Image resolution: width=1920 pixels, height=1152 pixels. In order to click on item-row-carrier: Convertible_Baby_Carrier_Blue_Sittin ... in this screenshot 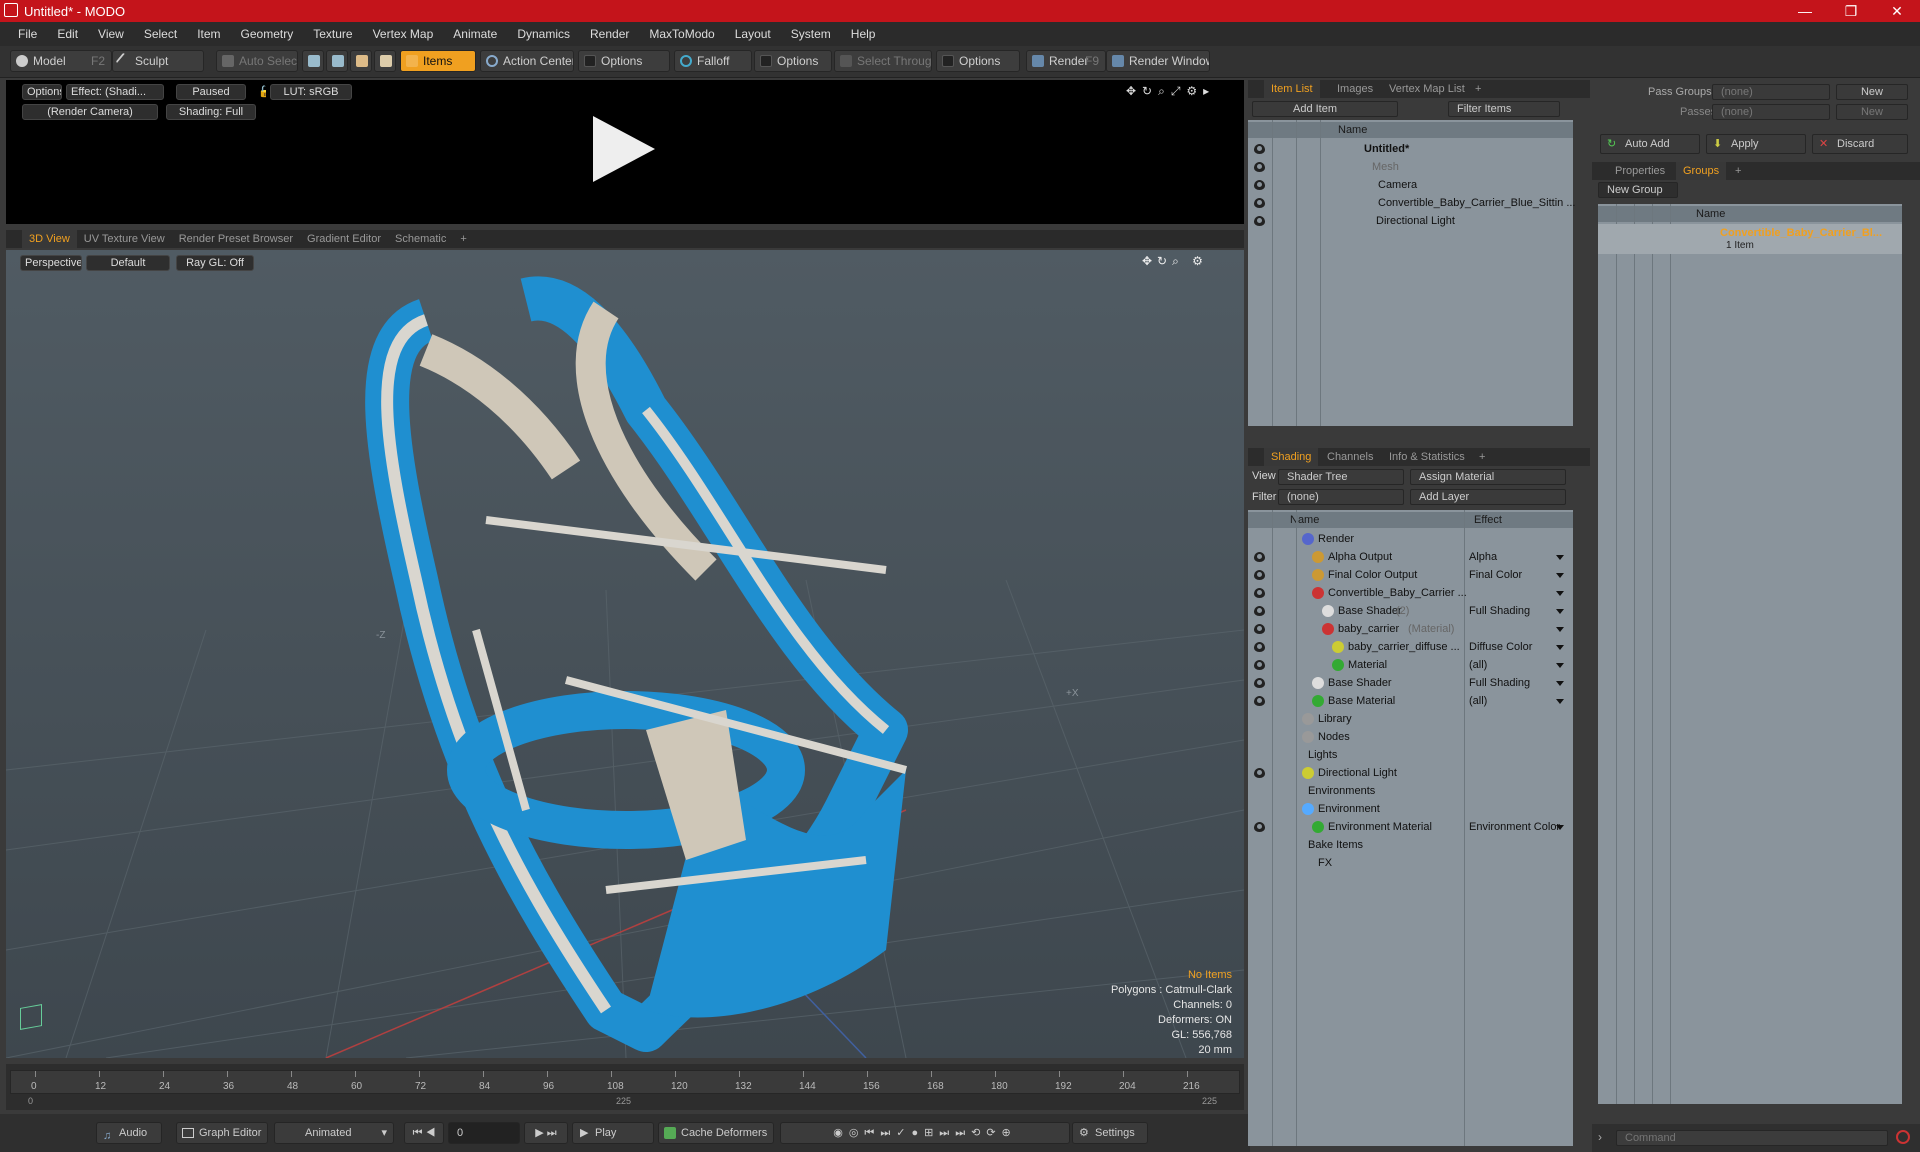, I will do `click(1412, 203)`.